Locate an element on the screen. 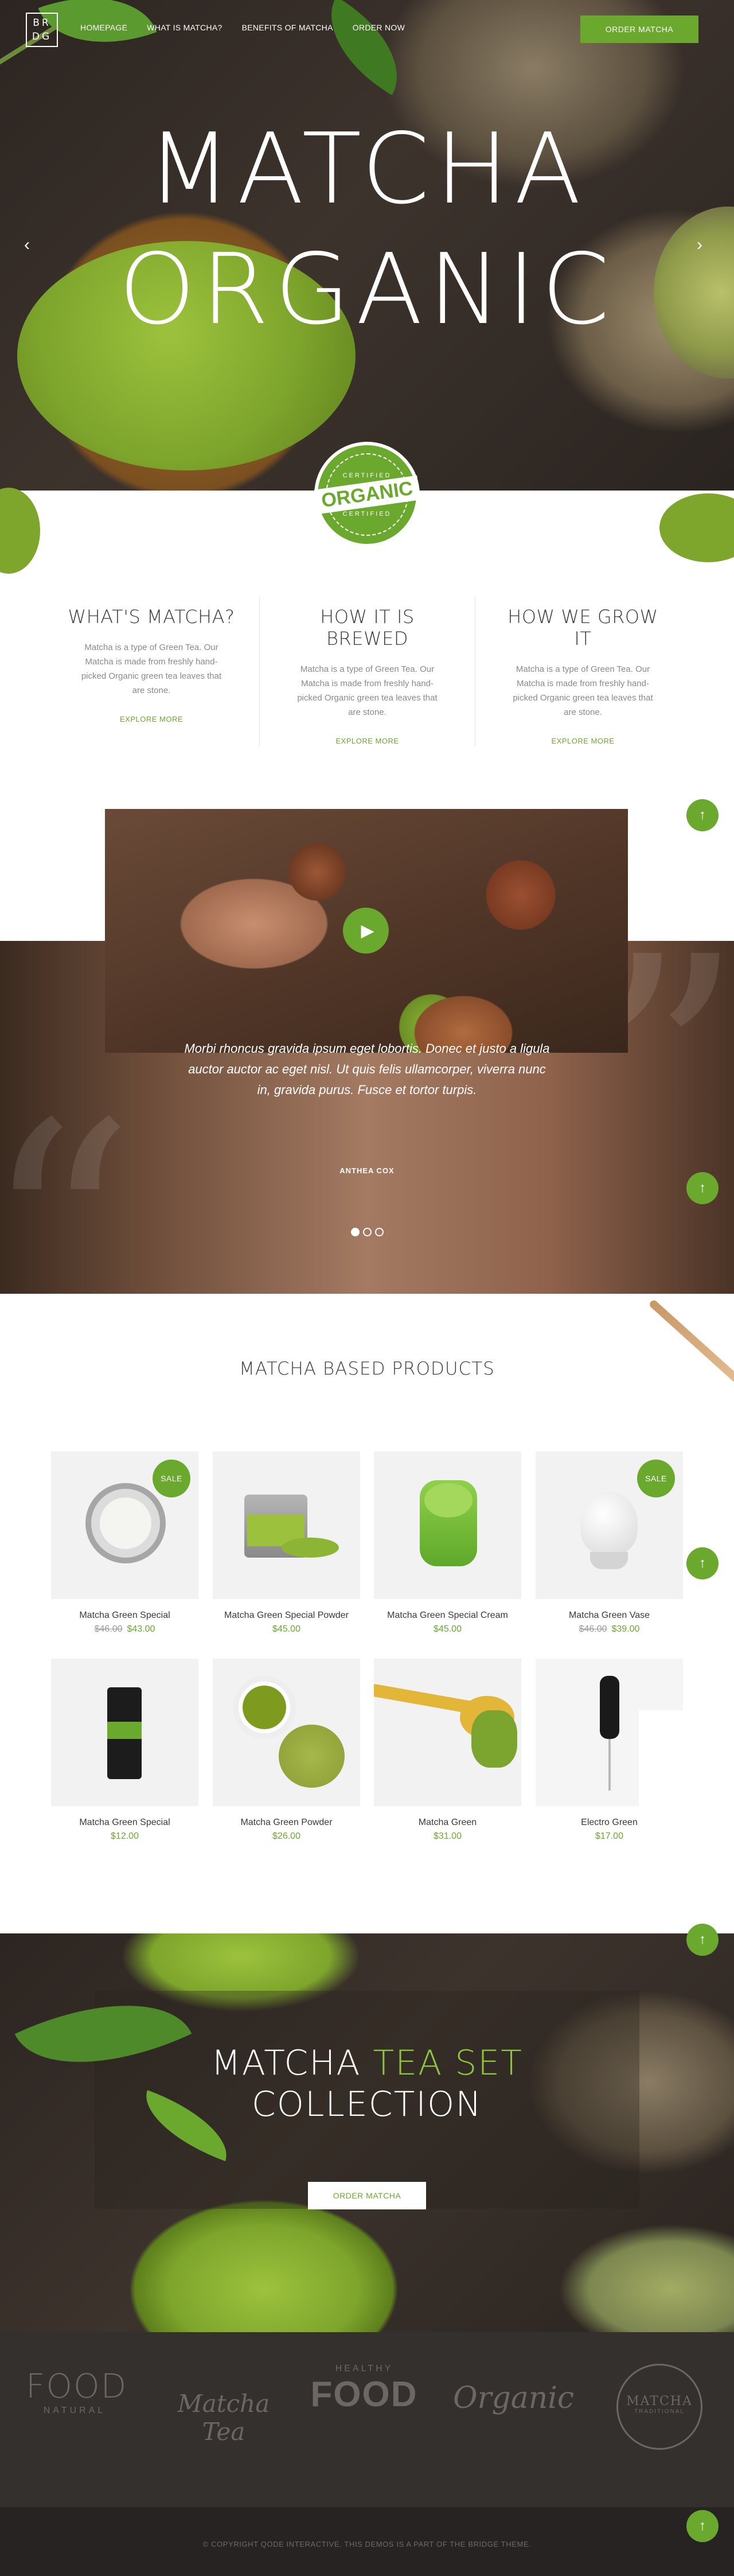  collection-title: MATCHA TEA SET COLLECTION is located at coordinates (367, 2083).